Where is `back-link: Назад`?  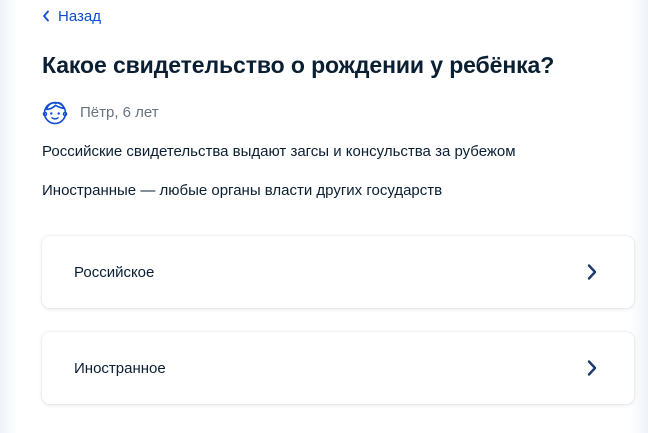
back-link: Назад is located at coordinates (71, 16).